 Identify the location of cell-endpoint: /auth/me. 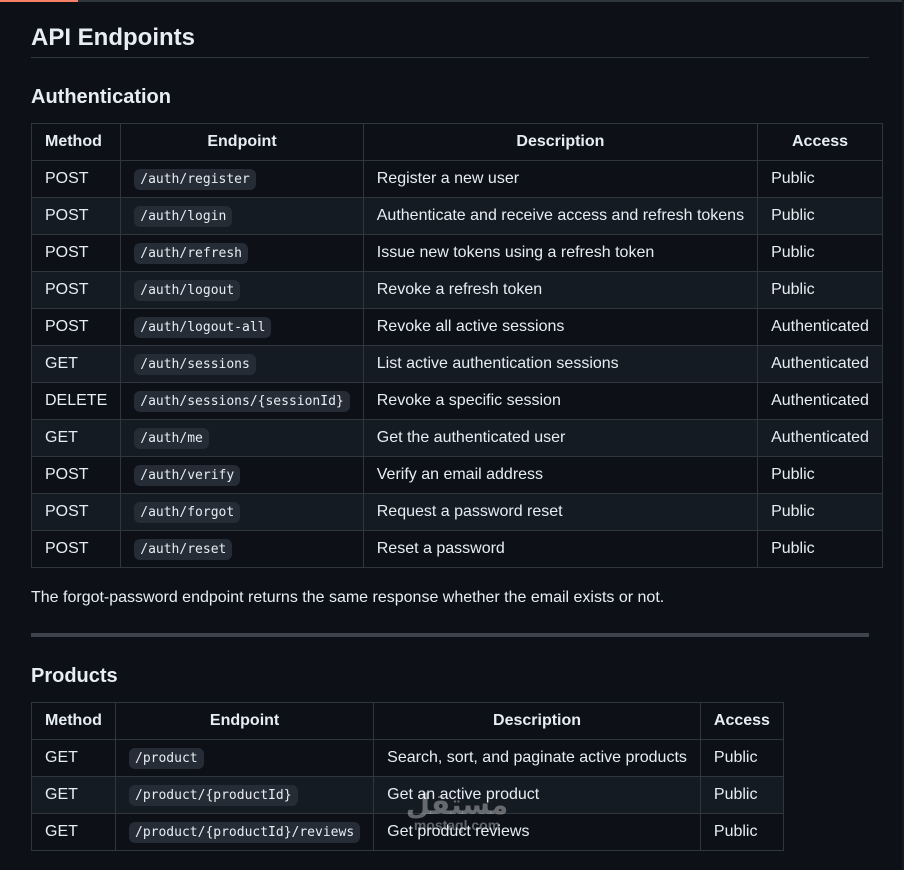
(242, 438).